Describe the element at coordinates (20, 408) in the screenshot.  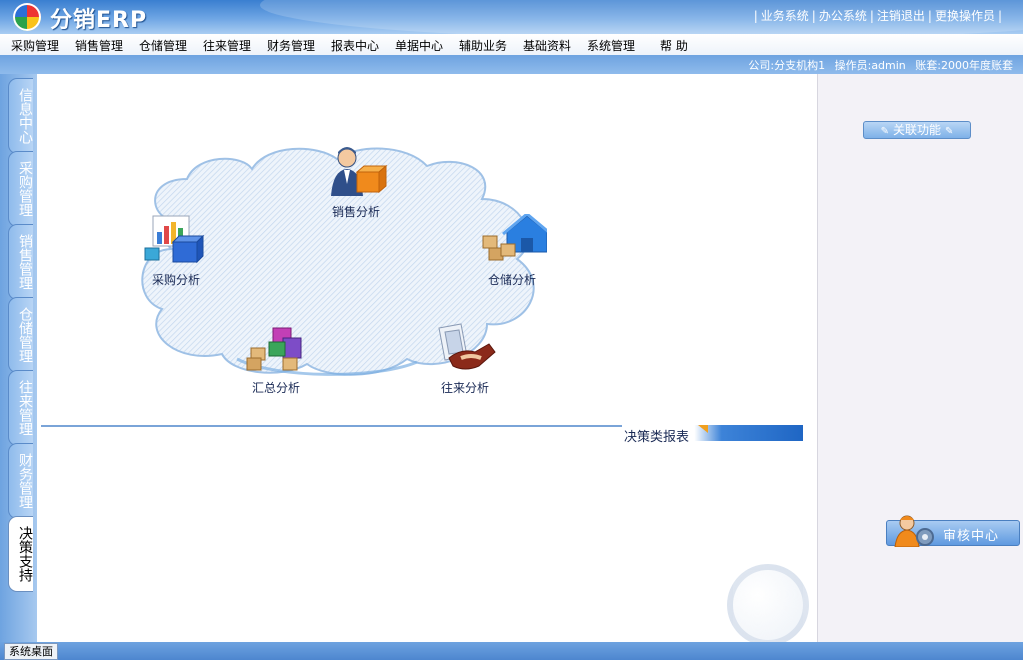
I see `side-tab-contacts: 往来管理` at that location.